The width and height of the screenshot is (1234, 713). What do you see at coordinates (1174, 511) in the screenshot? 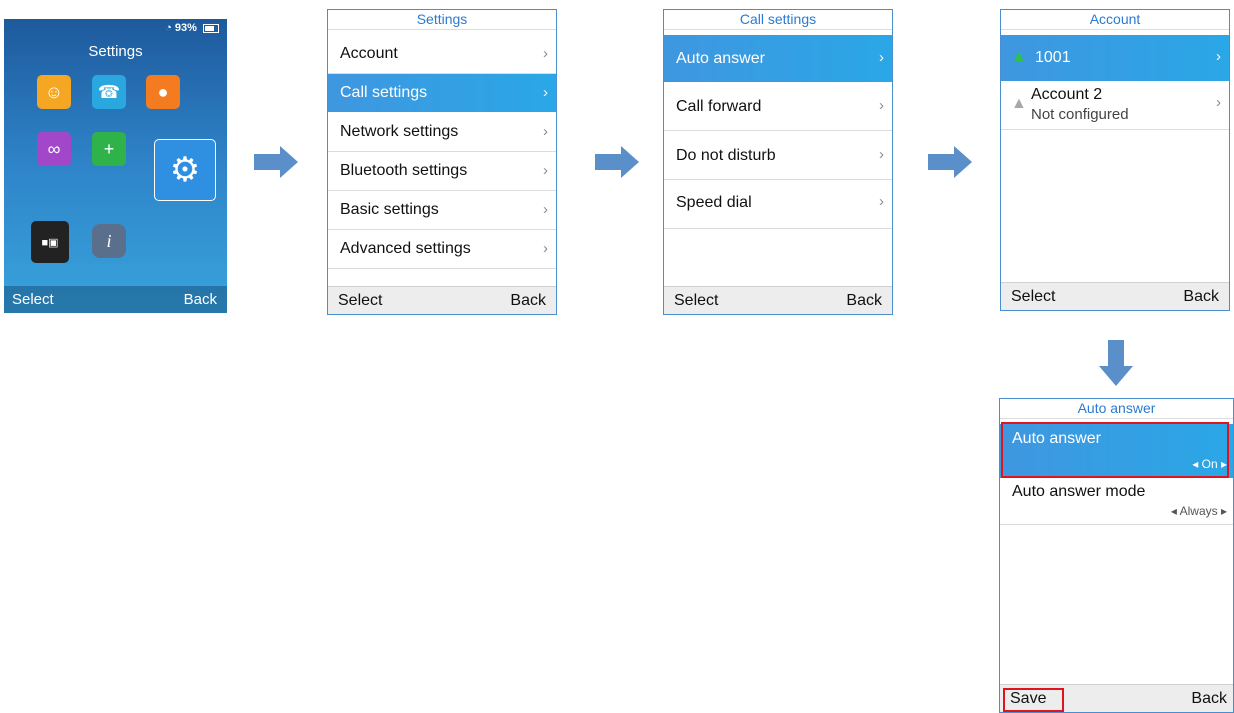
I see `arrow-left-icon: ◂` at bounding box center [1174, 511].